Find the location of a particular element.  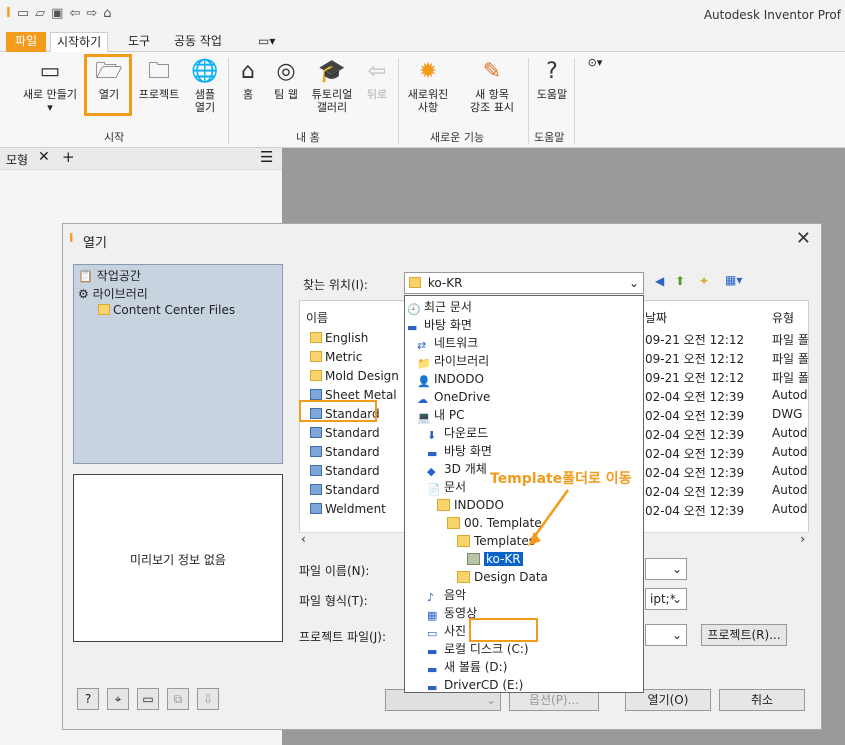

file-row: English is located at coordinates (339, 340).